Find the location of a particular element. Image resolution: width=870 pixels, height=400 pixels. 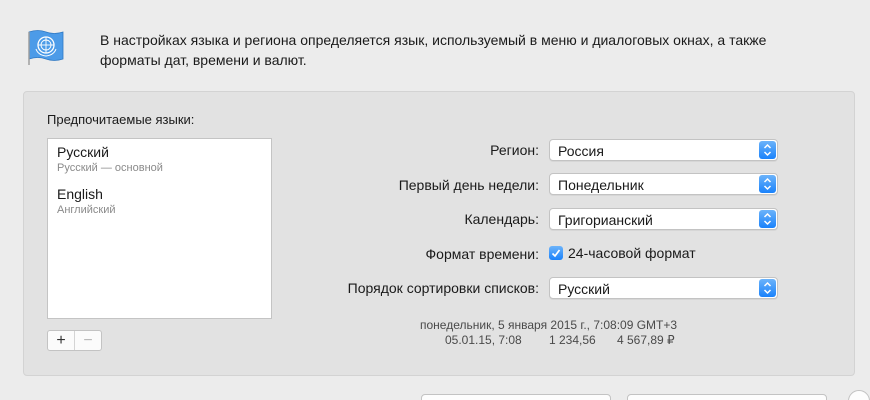

sample-number: 1 234,56 is located at coordinates (572, 340).